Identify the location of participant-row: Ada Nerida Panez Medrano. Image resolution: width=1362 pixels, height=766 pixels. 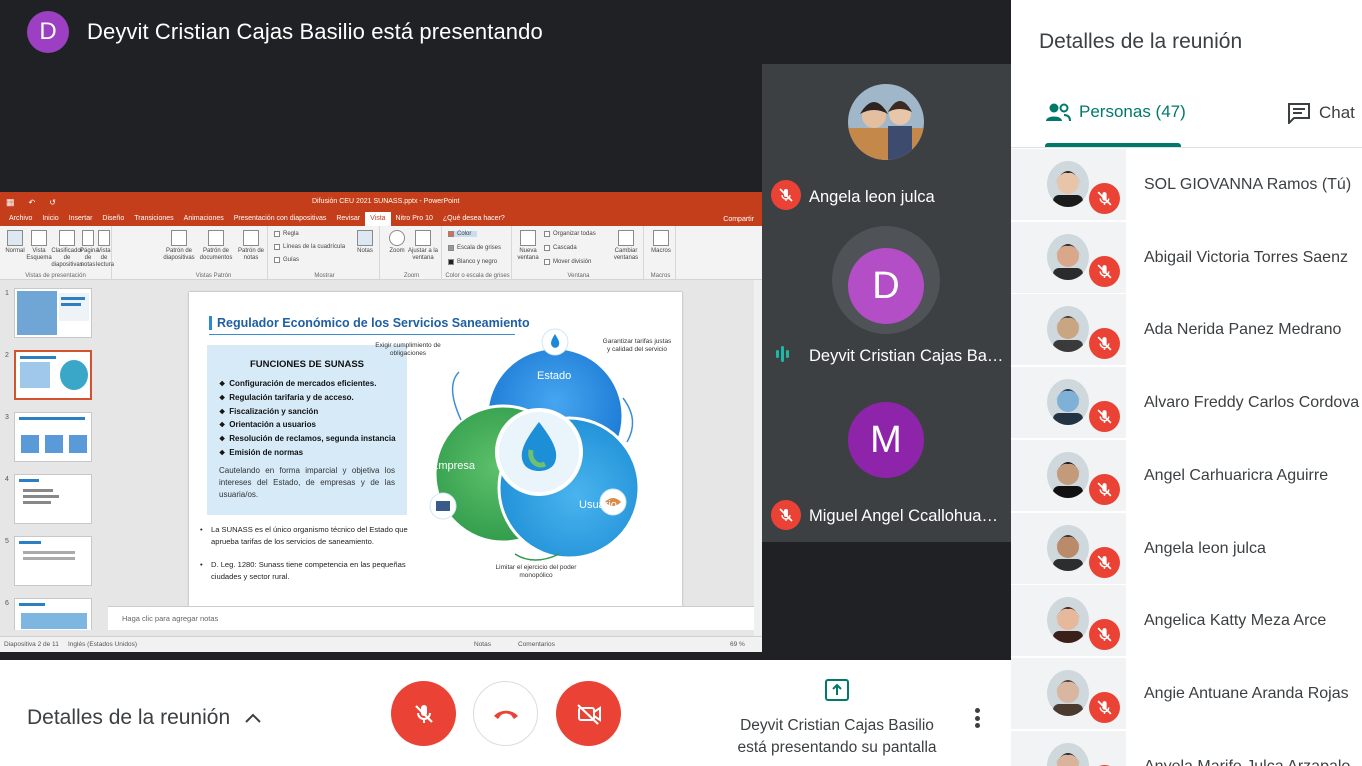
(1186, 330).